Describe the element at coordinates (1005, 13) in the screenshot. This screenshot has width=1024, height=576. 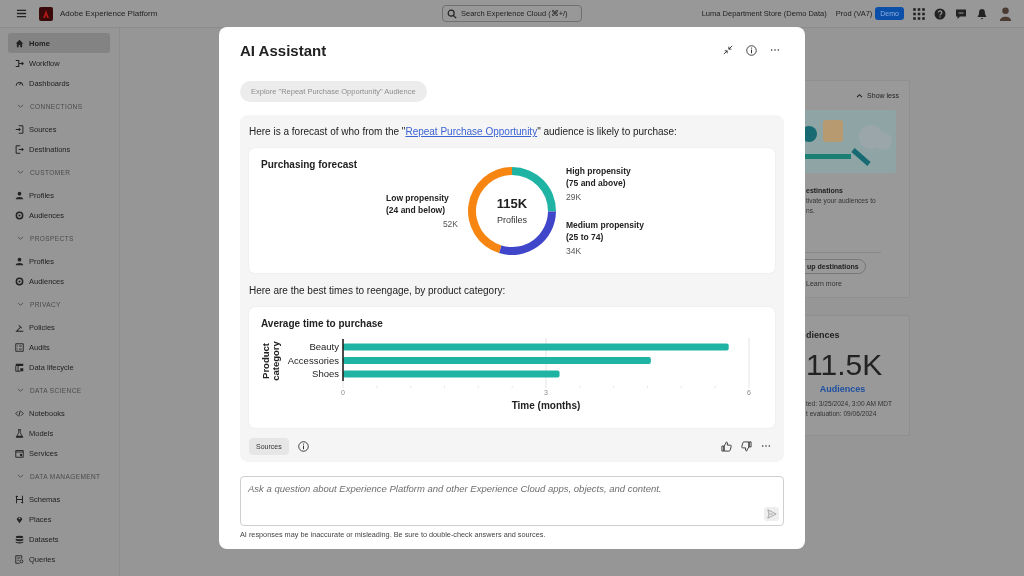
I see `avatar-icon` at that location.